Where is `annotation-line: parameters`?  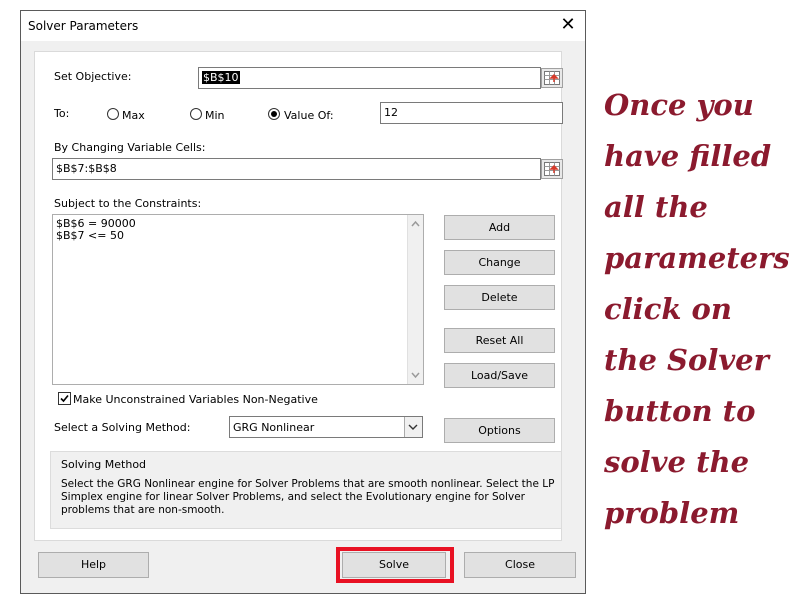
annotation-line: parameters is located at coordinates (697, 258).